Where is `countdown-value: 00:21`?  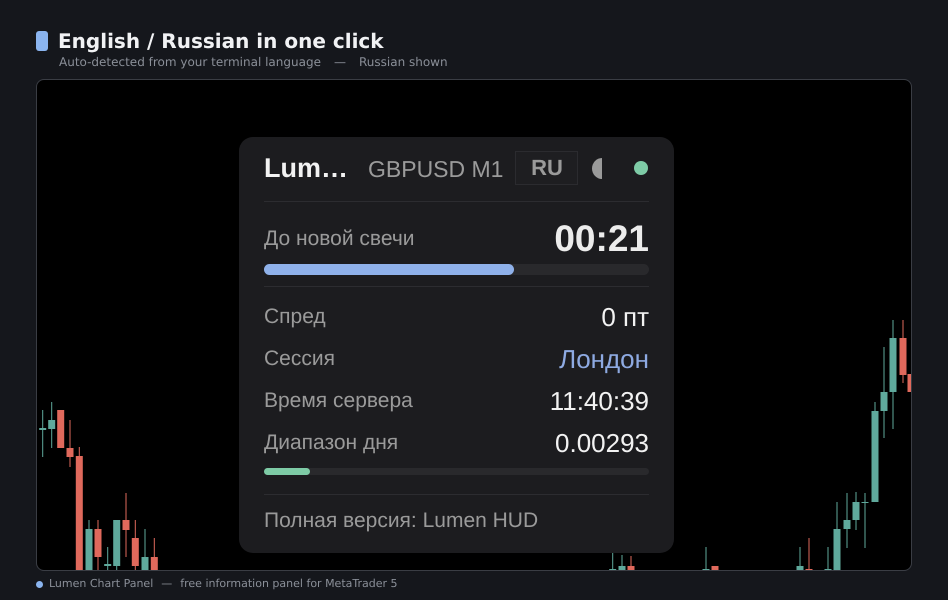
countdown-value: 00:21 is located at coordinates (601, 239).